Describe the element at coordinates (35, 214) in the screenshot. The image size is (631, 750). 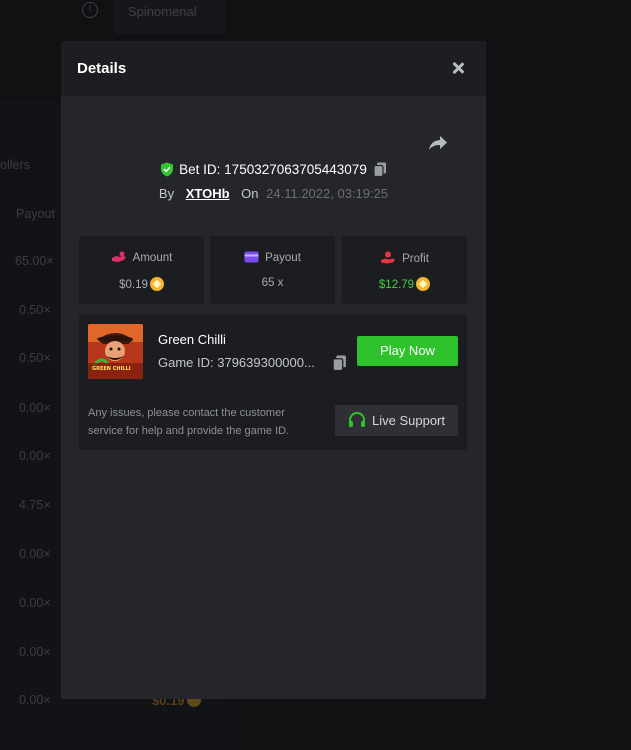
I see `background-column-header: Payout` at that location.